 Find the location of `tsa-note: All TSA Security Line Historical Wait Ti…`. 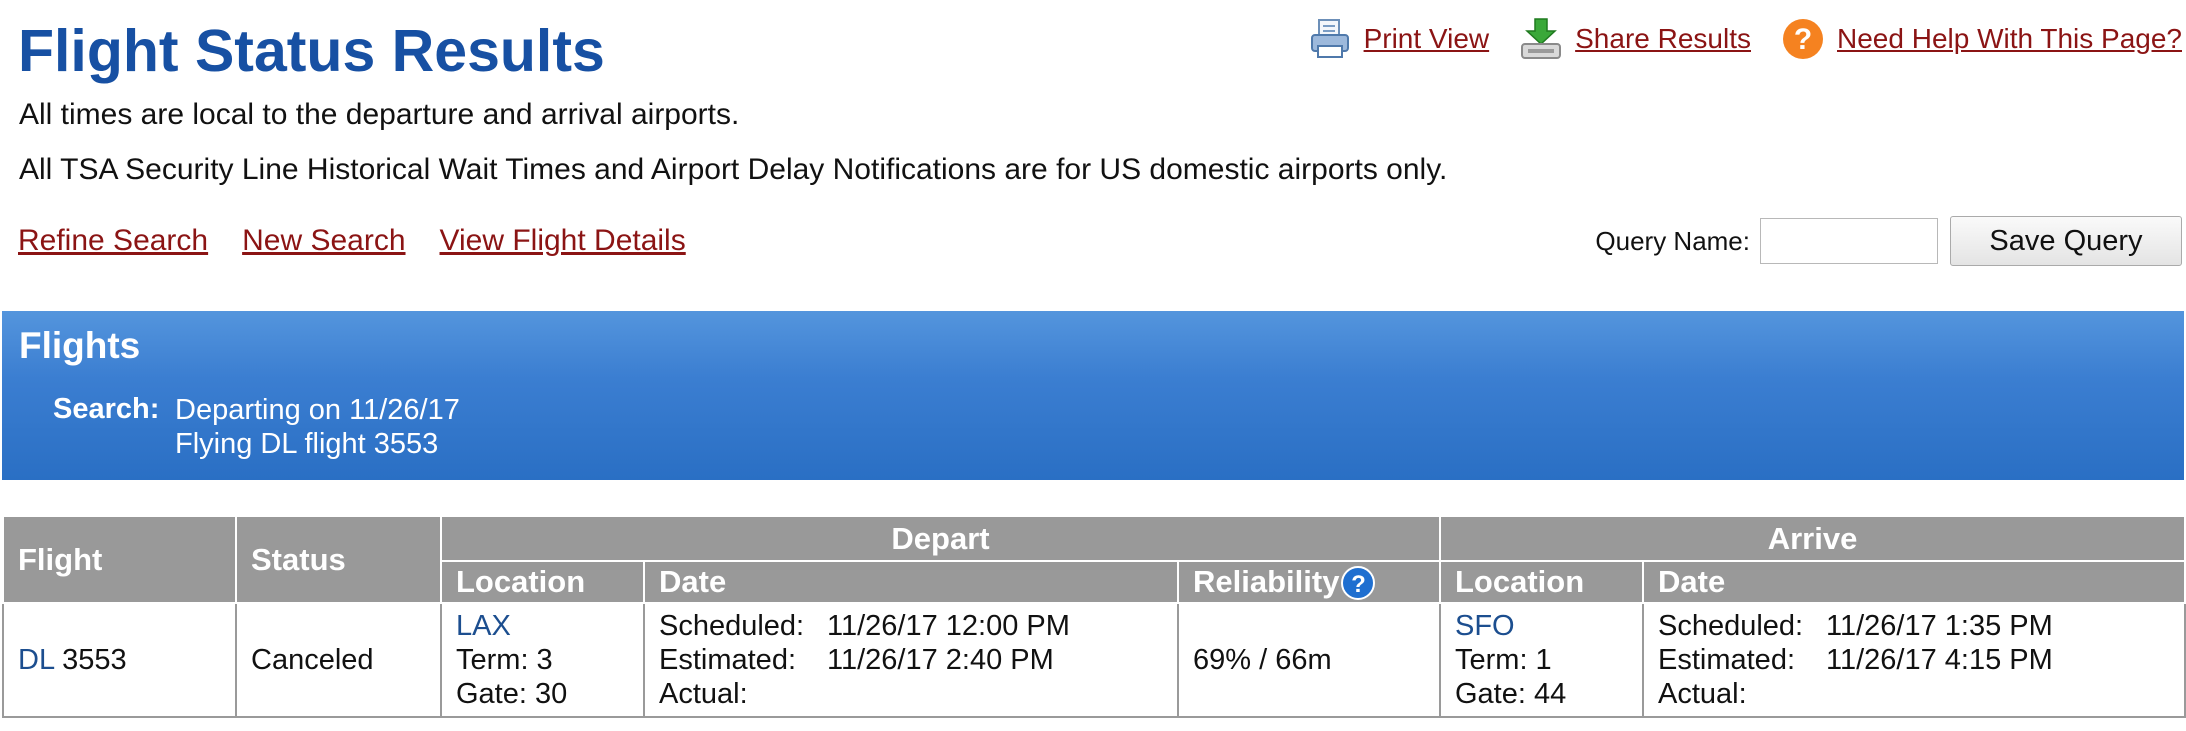

tsa-note: All TSA Security Line Historical Wait Ti… is located at coordinates (733, 169).